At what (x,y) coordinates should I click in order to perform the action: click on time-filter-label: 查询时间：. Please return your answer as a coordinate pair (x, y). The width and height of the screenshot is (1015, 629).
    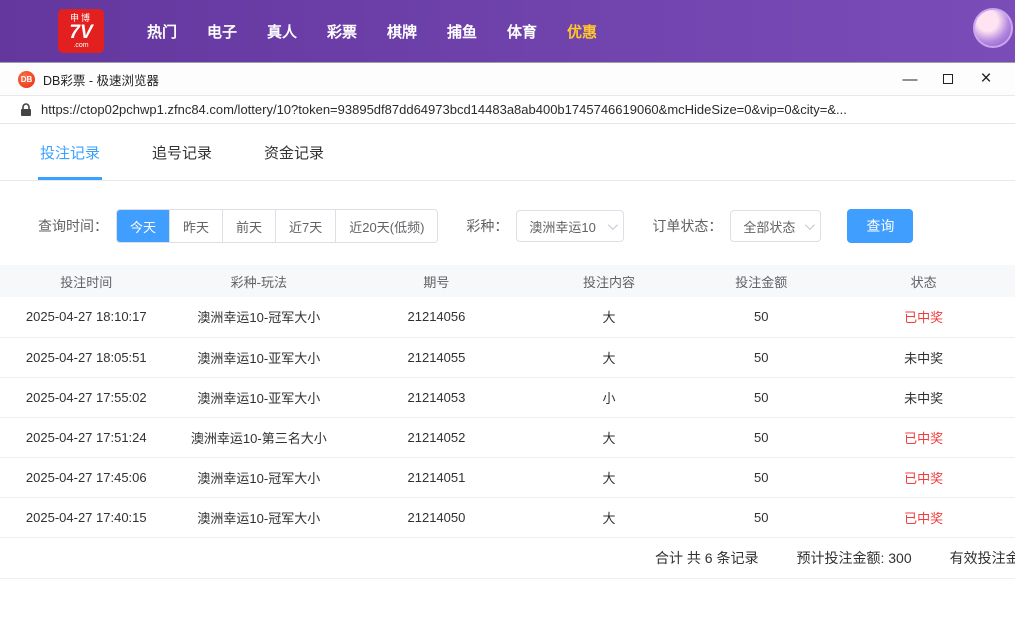
    Looking at the image, I should click on (73, 226).